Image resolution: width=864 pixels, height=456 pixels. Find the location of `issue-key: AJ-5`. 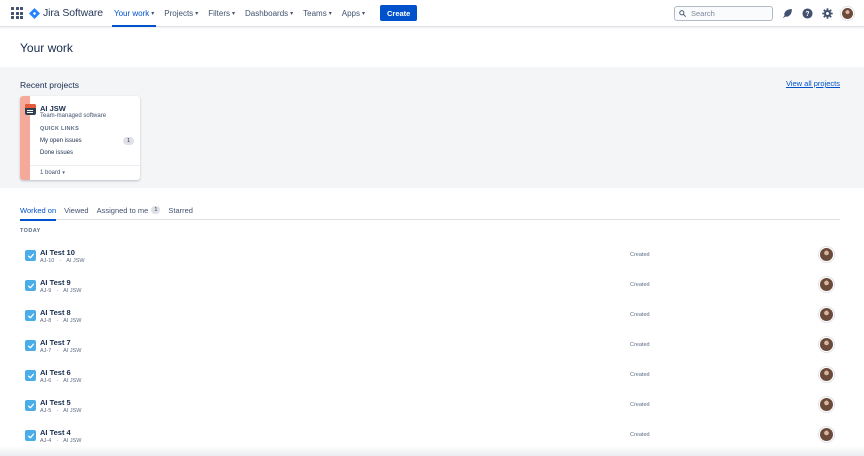

issue-key: AJ-5 is located at coordinates (46, 411).